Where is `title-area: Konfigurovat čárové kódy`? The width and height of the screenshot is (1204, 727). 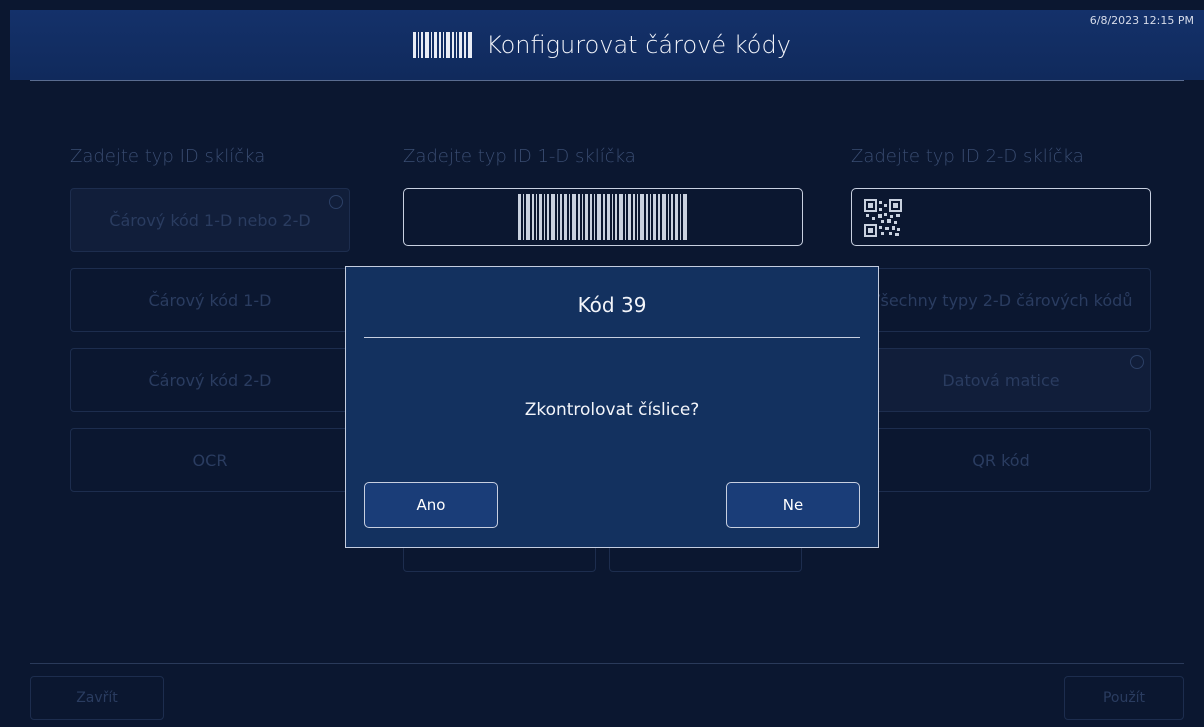 title-area: Konfigurovat čárové kódy is located at coordinates (602, 45).